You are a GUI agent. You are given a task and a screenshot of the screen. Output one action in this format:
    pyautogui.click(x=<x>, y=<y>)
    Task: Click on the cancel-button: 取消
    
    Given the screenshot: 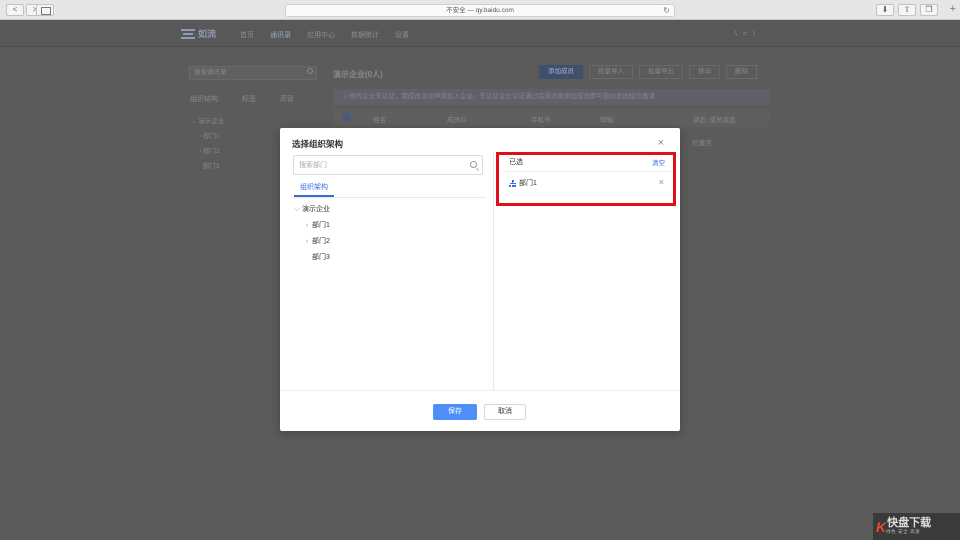 What is the action you would take?
    pyautogui.click(x=505, y=412)
    